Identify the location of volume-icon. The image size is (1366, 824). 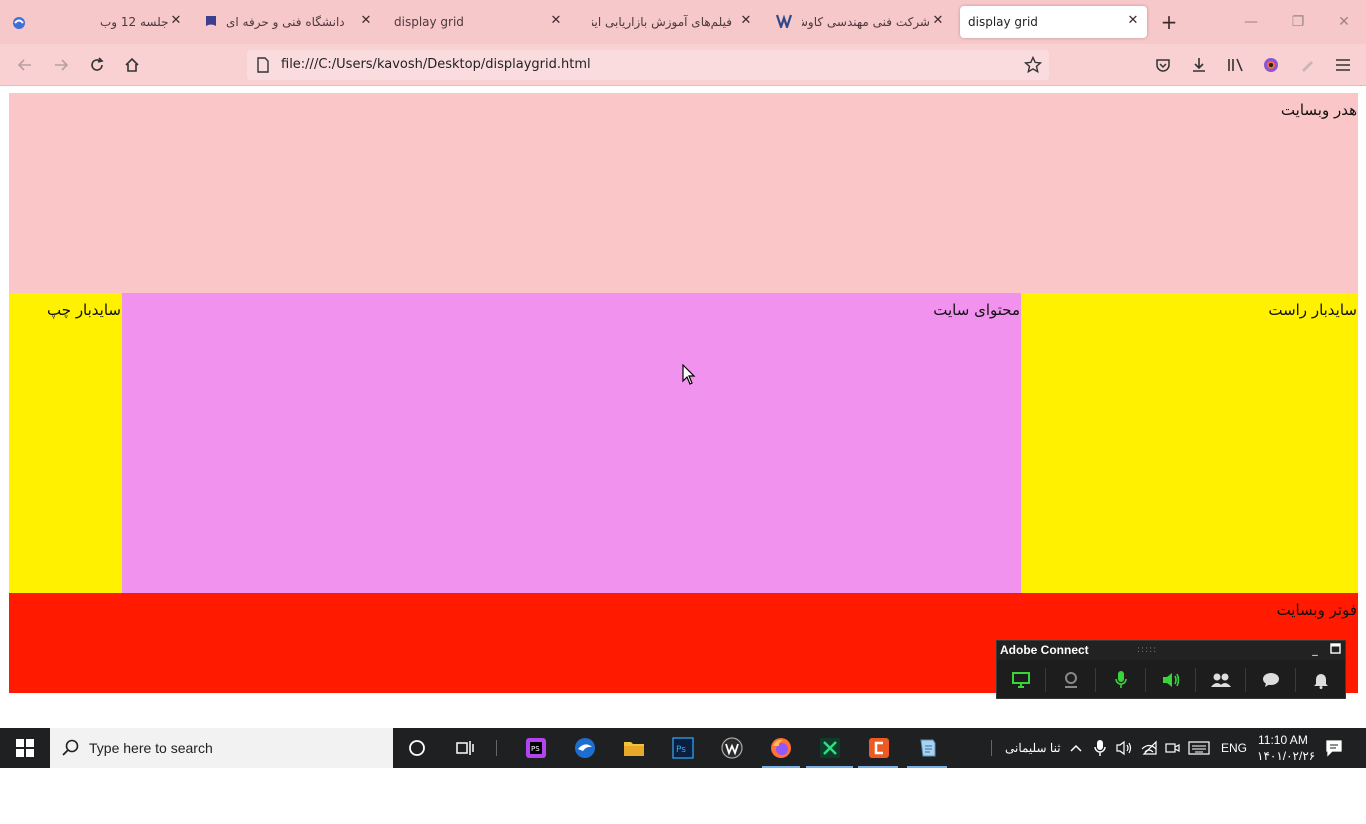
(1124, 748).